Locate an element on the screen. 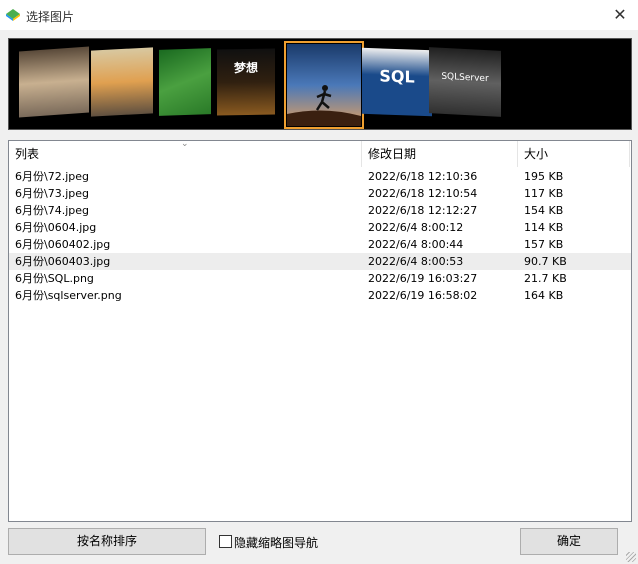 This screenshot has width=638, height=564. cell-size: 21.7 KB is located at coordinates (545, 278).